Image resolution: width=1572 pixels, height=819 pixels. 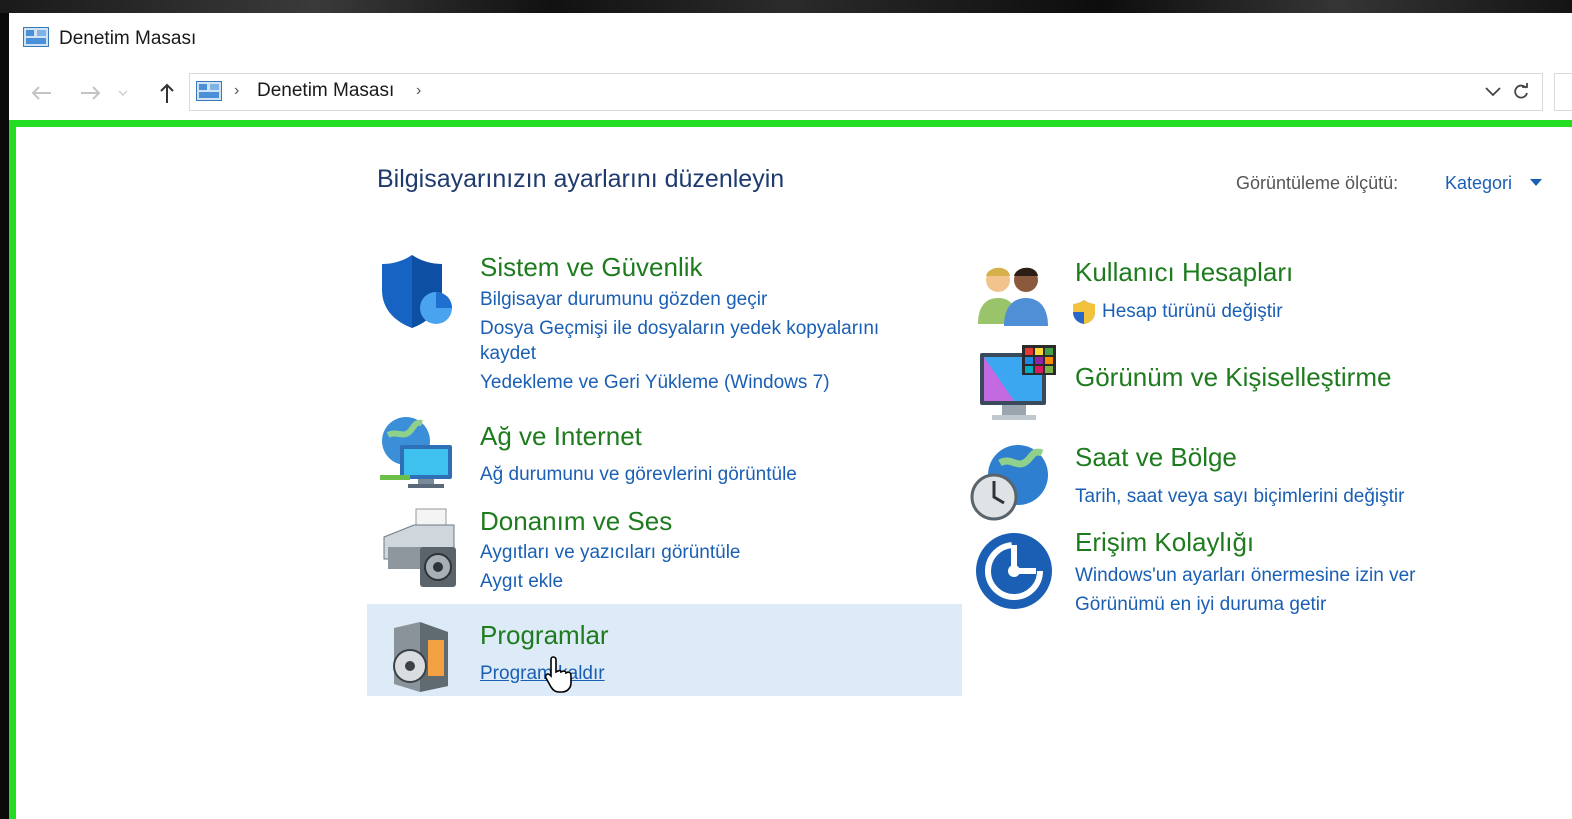 I want to click on back-arrow-icon, so click(x=41, y=93).